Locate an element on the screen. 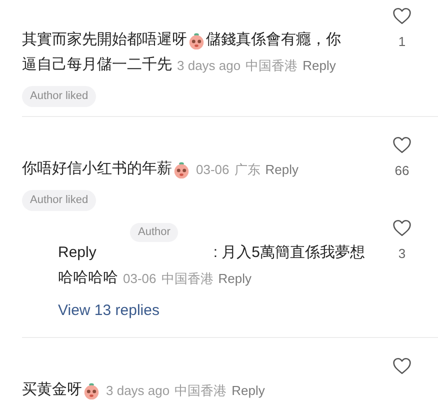 The width and height of the screenshot is (438, 412). location-text: 广东 is located at coordinates (247, 169).